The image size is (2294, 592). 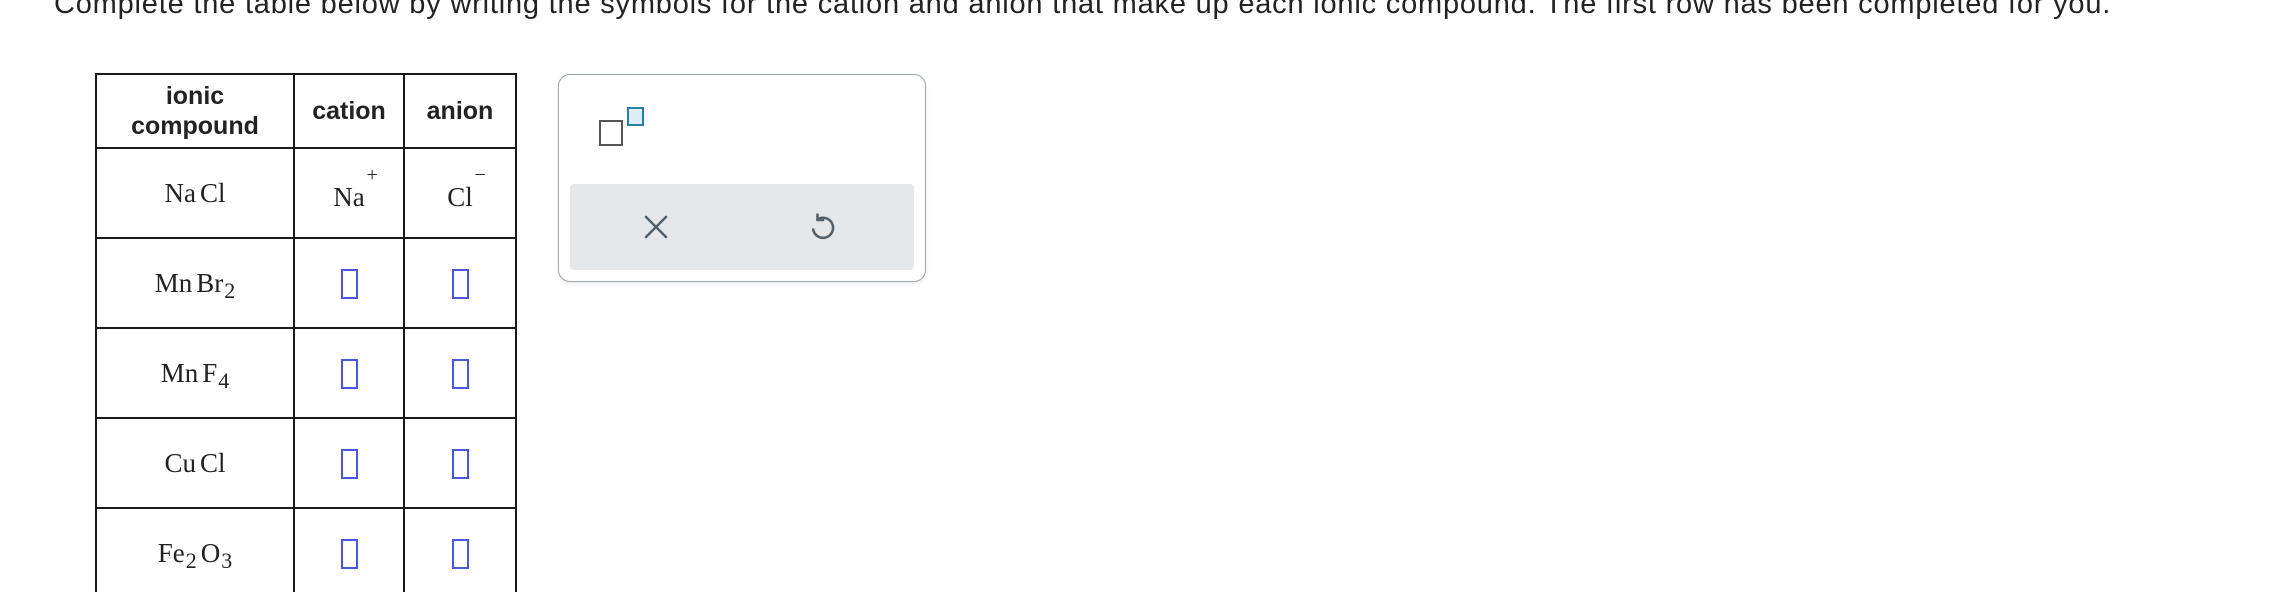 I want to click on anion-symbol-text: Cl, so click(x=460, y=196).